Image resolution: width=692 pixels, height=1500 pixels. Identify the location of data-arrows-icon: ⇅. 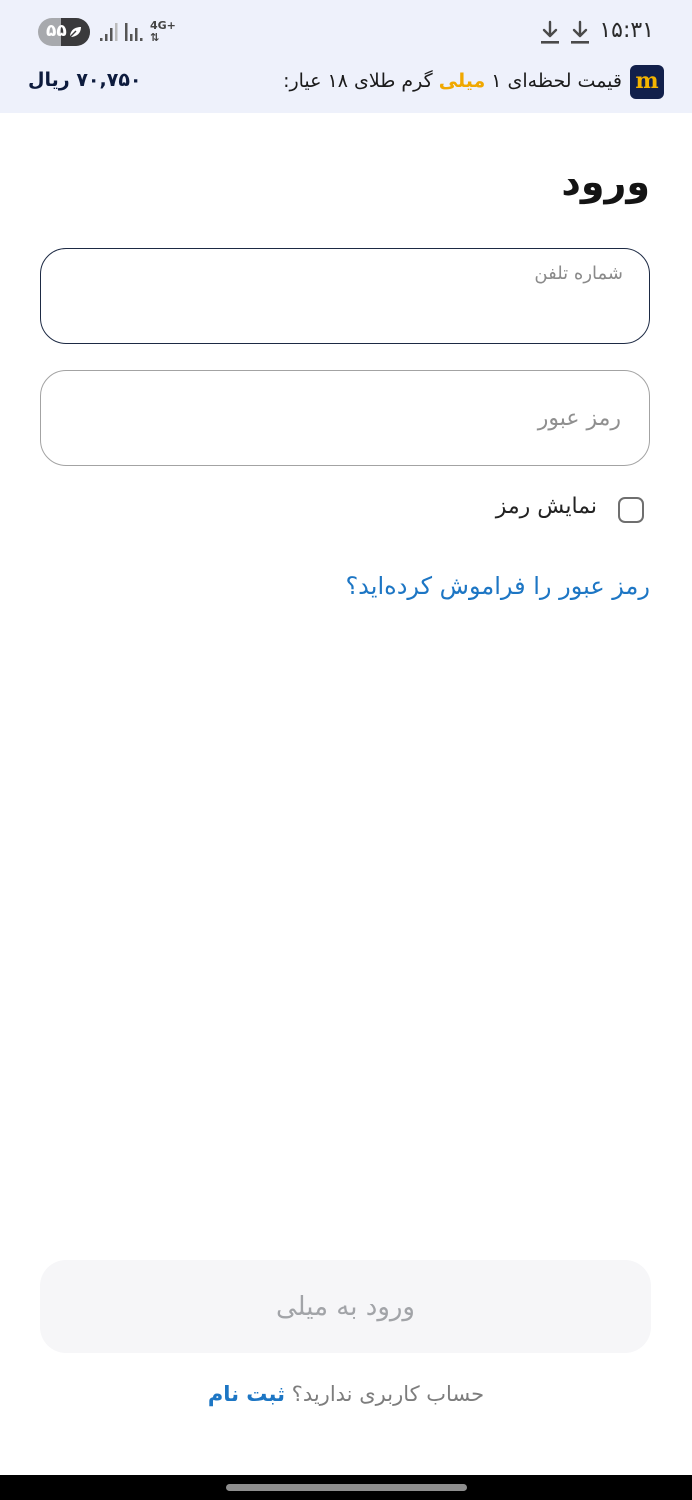
(155, 37).